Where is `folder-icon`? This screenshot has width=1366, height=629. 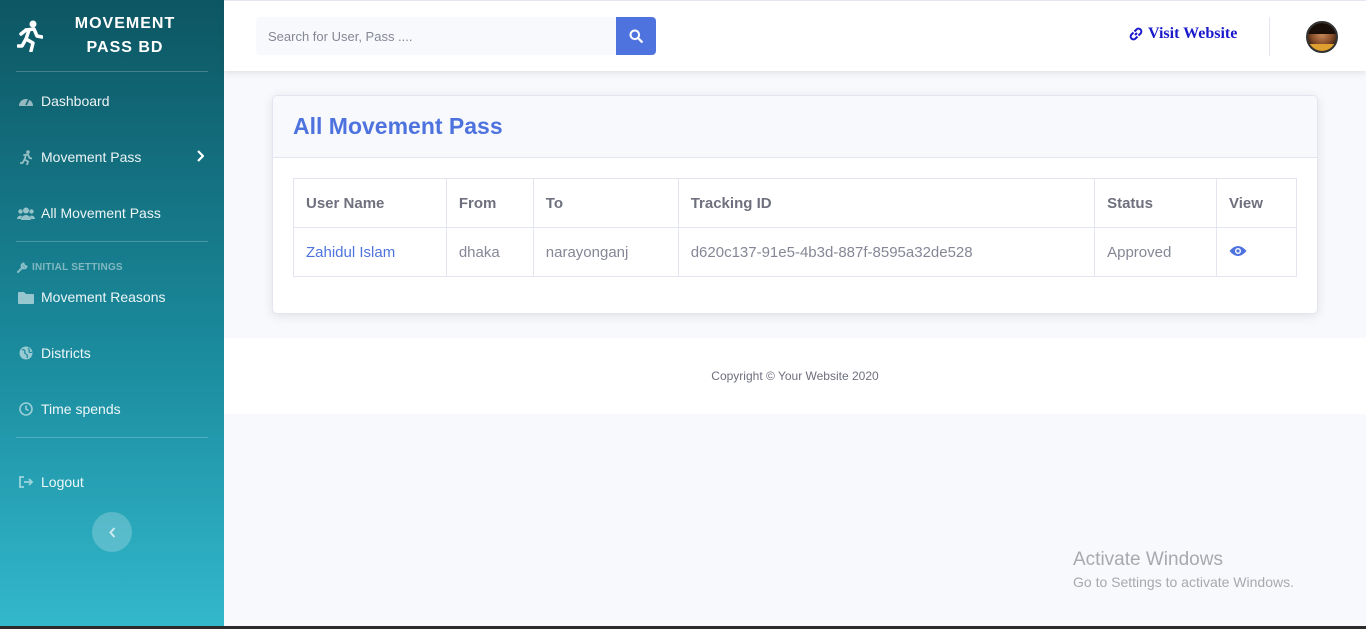
folder-icon is located at coordinates (26, 297).